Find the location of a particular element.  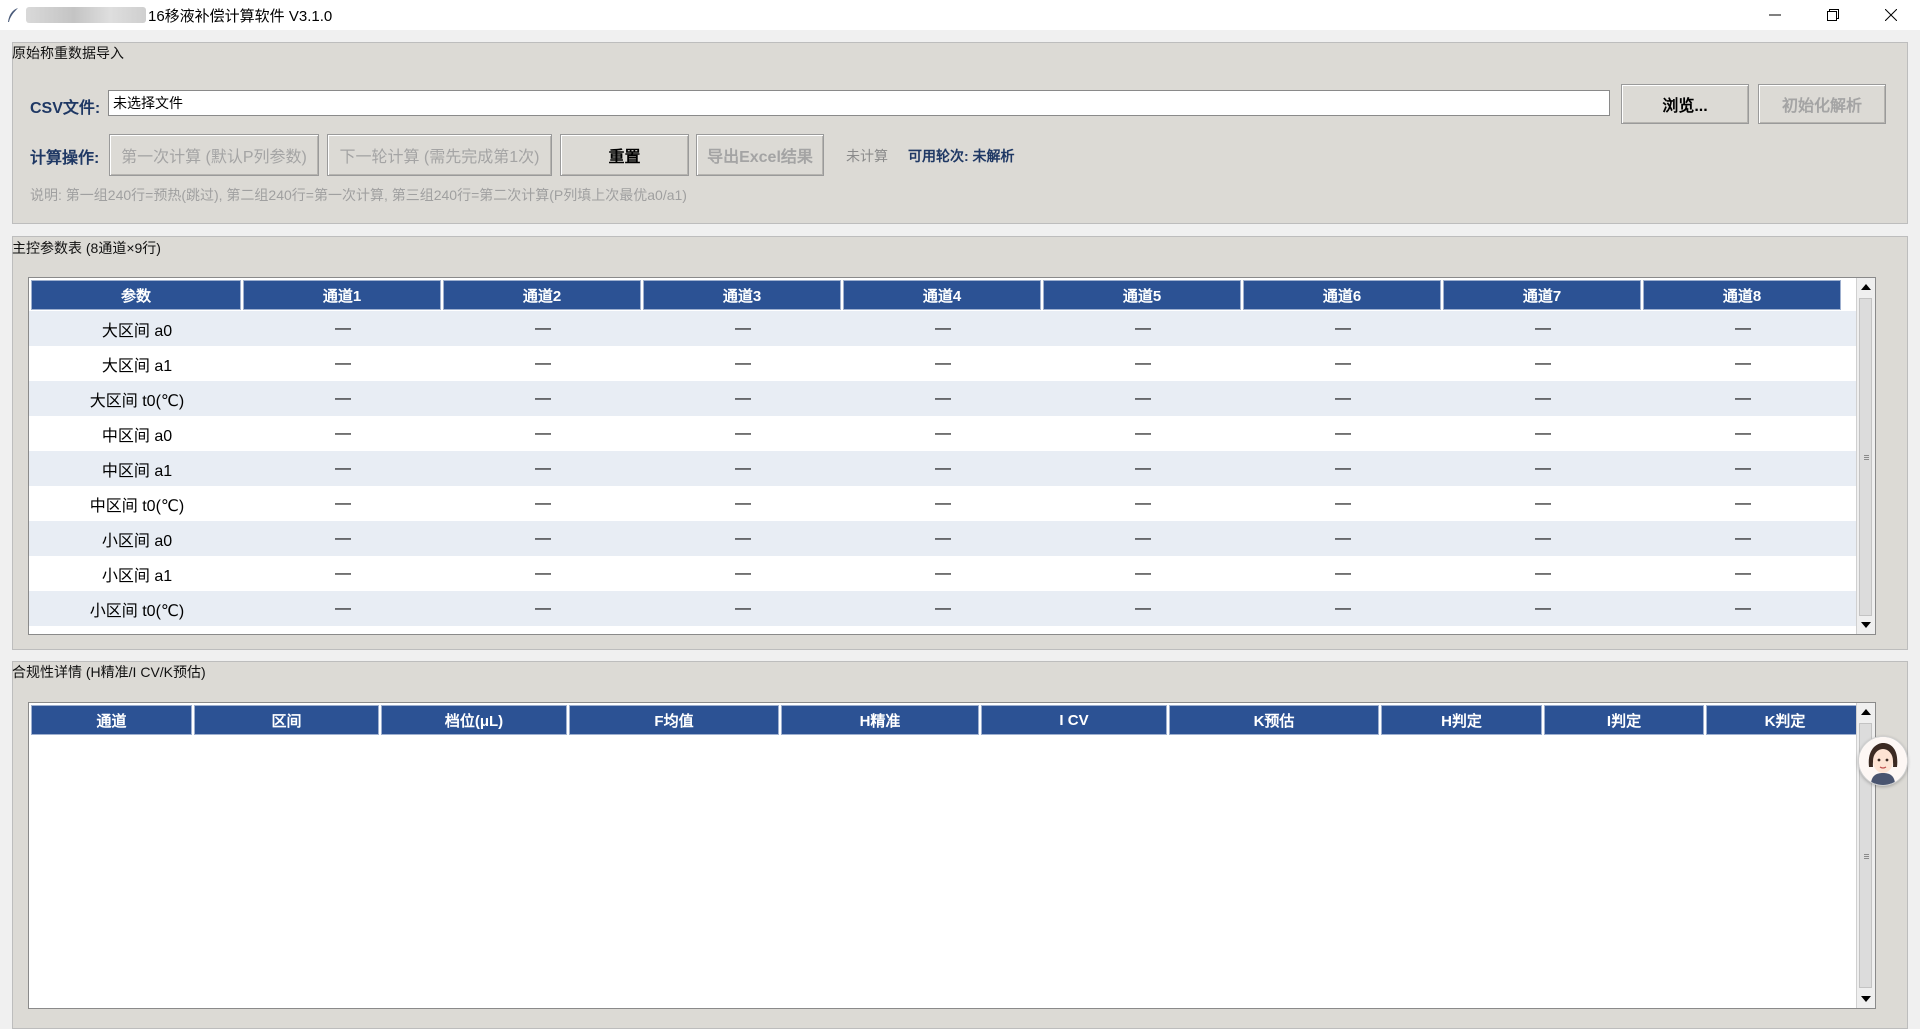

close-icon is located at coordinates (1891, 15).